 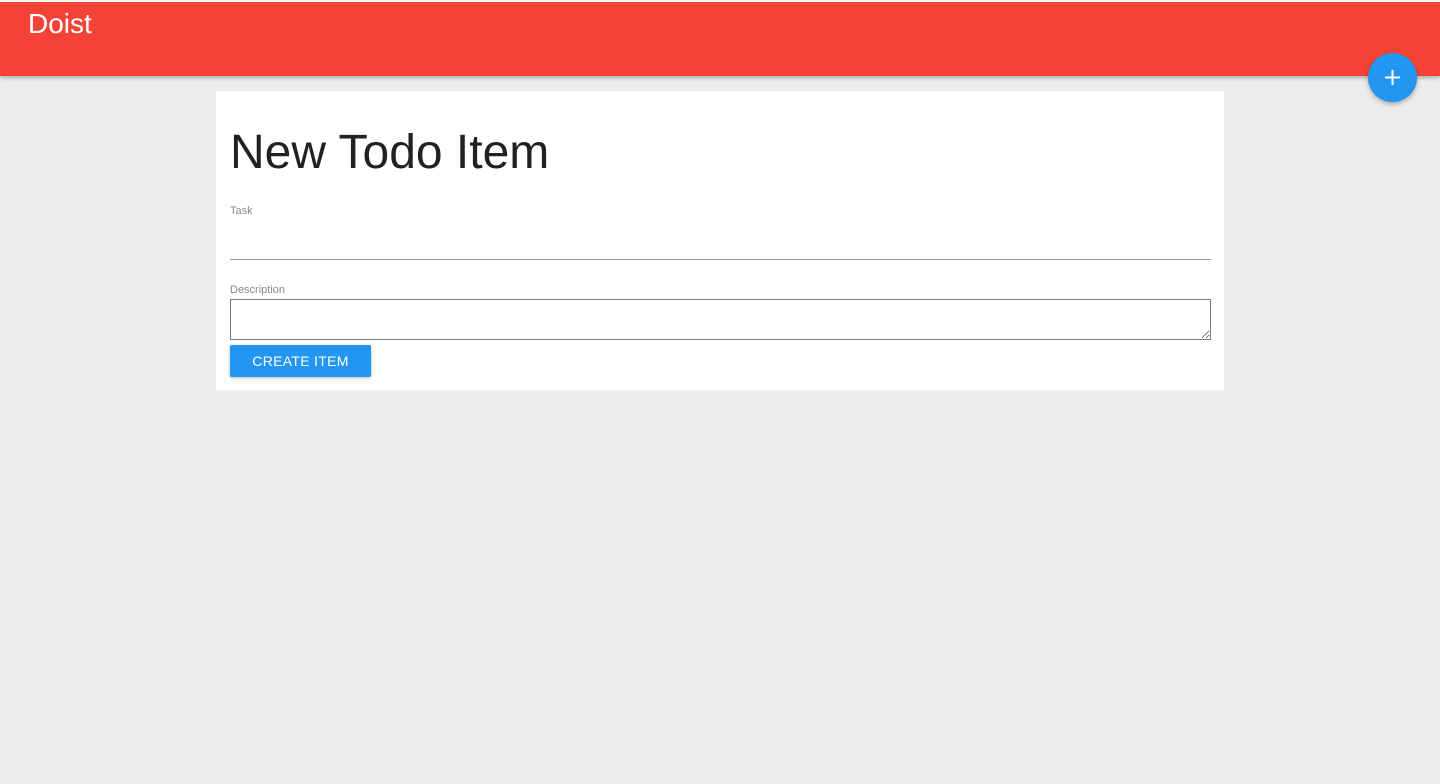 I want to click on app-title: Doist, so click(x=60, y=24).